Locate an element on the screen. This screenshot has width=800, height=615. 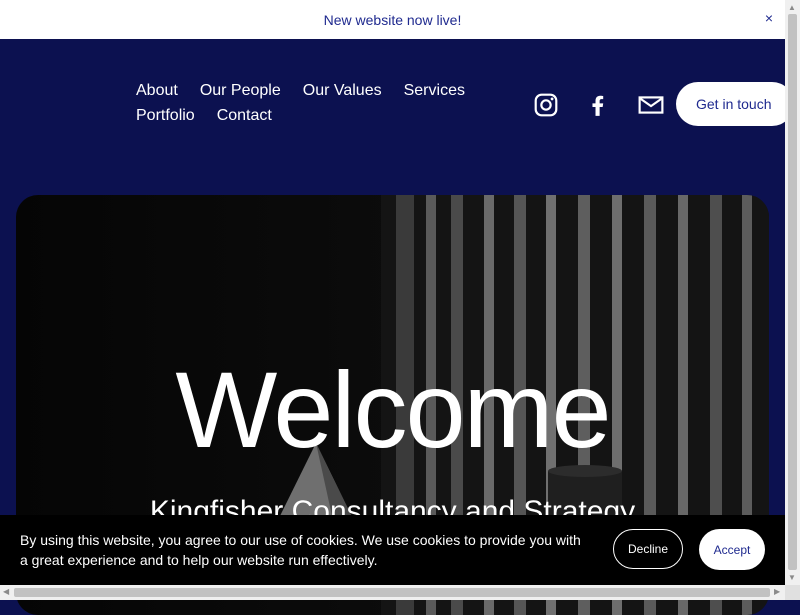
scroll-right-icon: ▶ is located at coordinates (777, 591).